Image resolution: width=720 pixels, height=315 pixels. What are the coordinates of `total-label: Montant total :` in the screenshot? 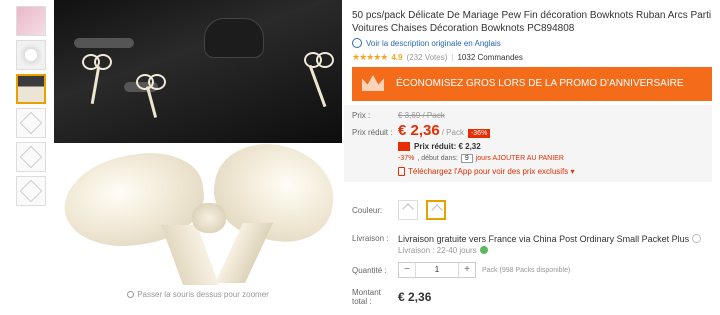 It's located at (366, 297).